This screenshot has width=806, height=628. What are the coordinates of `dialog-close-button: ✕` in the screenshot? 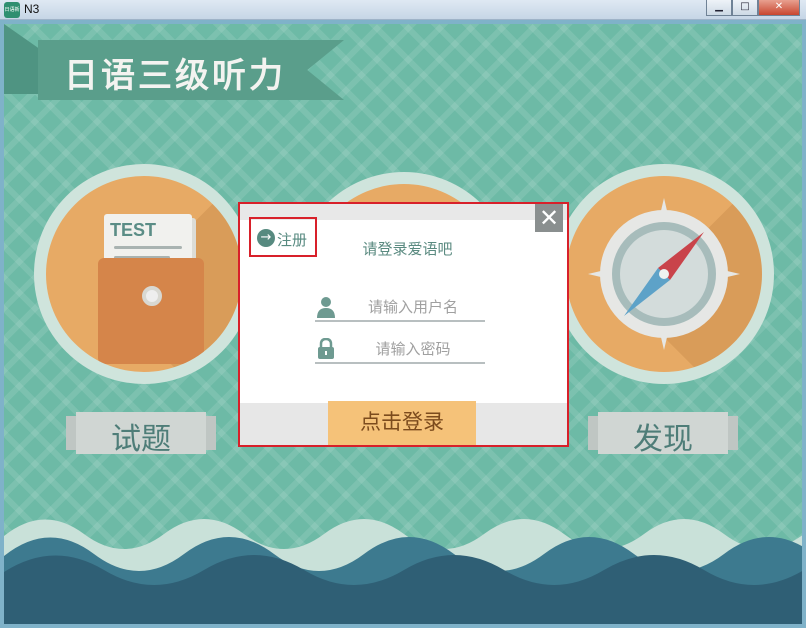 It's located at (549, 218).